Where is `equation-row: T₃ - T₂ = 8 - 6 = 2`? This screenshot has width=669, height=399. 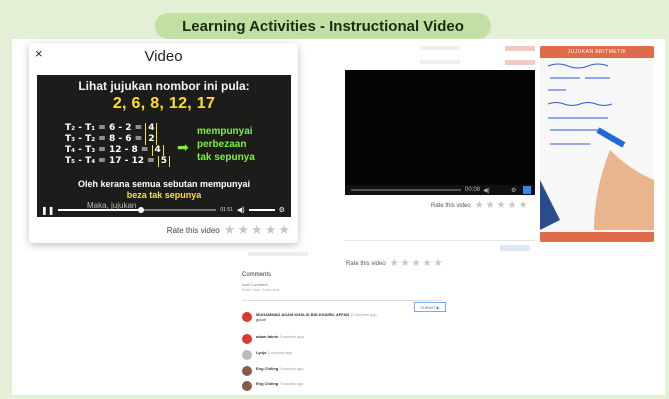 equation-row: T₃ - T₂ = 8 - 6 = 2 is located at coordinates (117, 139).